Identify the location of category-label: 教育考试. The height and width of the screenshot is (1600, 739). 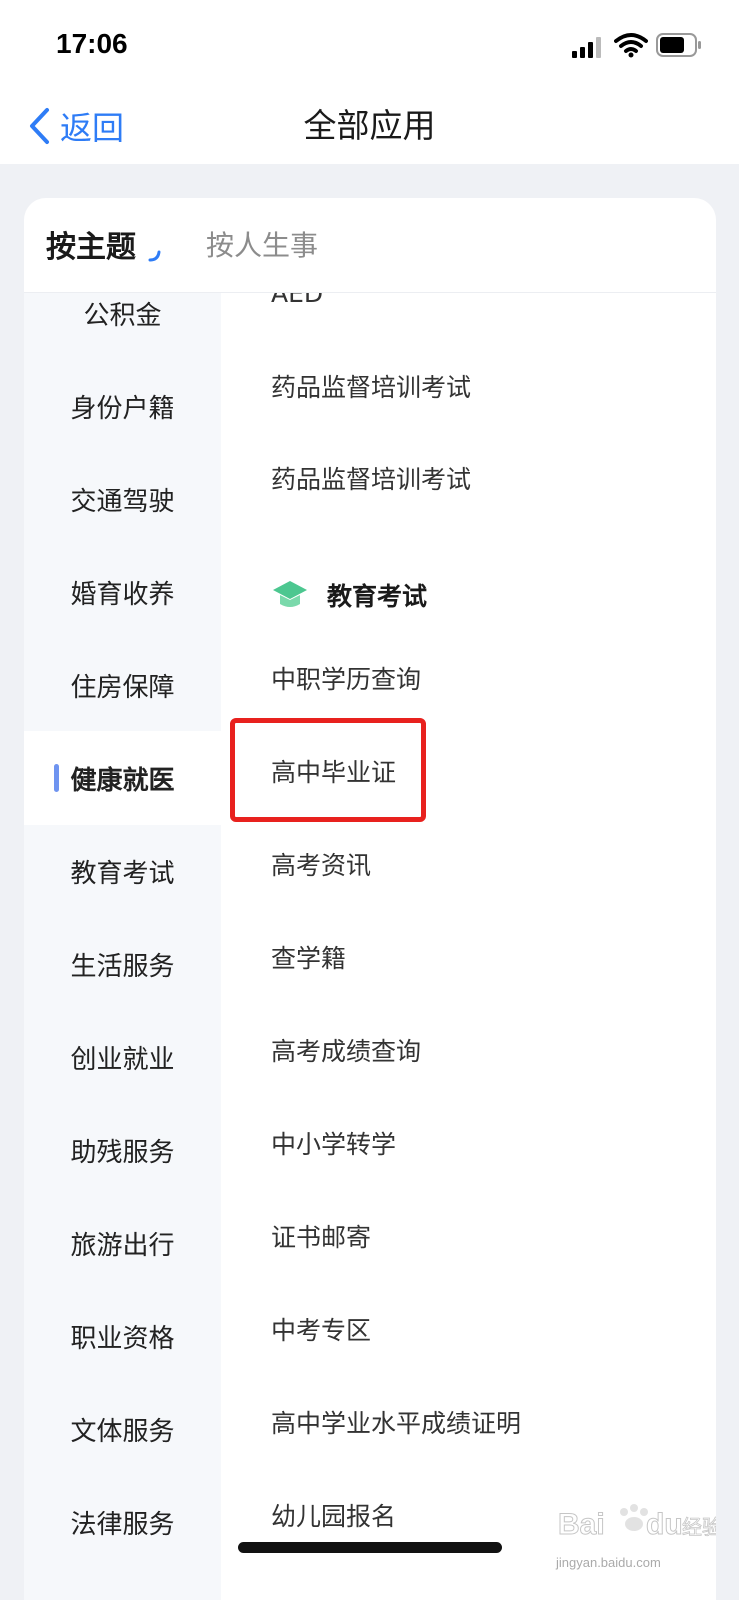
(122, 873).